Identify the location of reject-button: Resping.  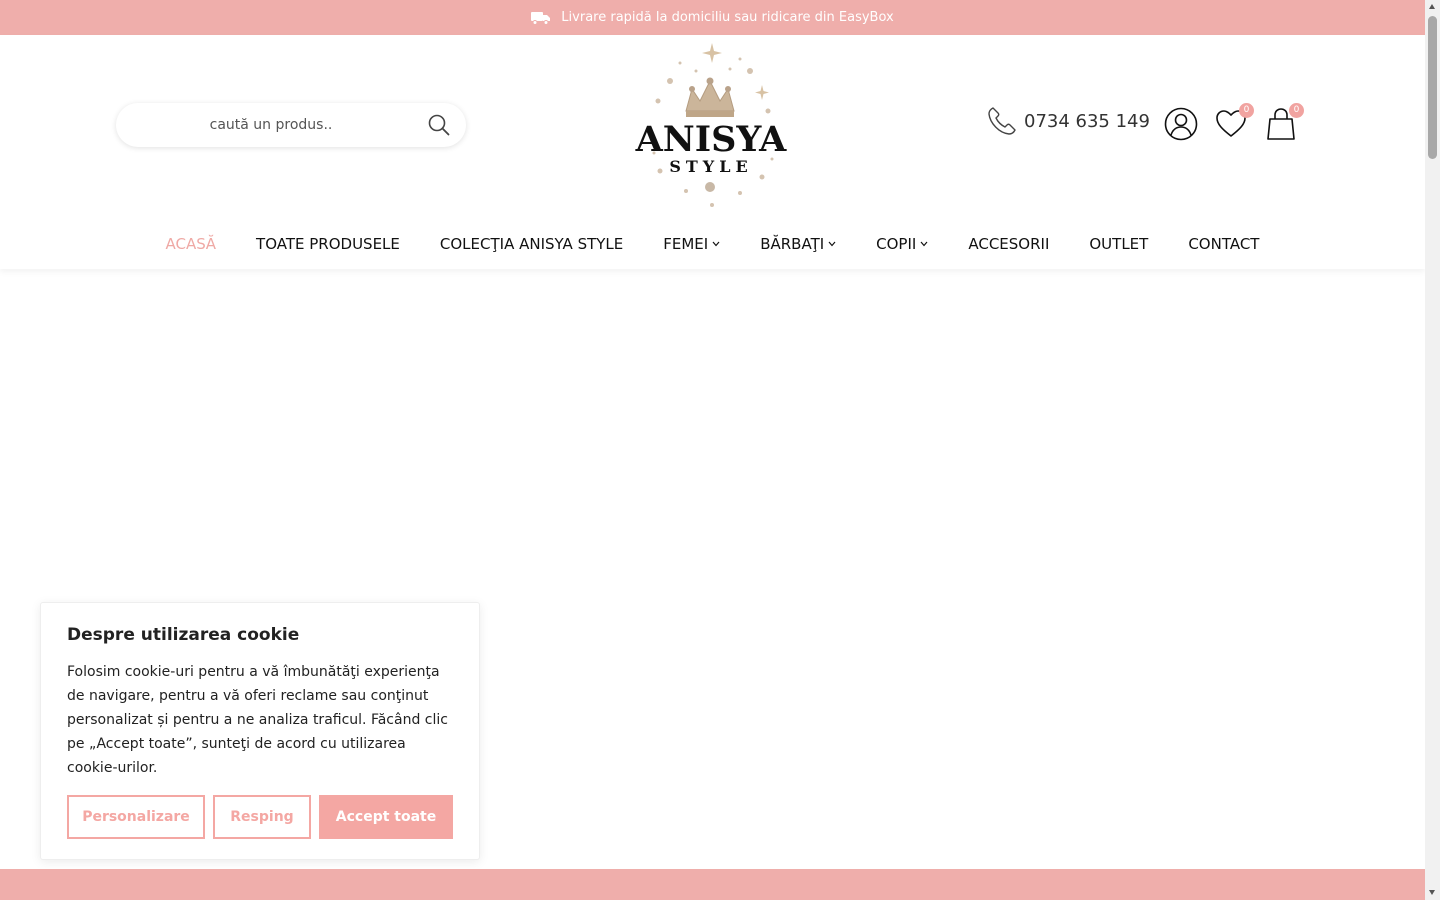
(262, 817).